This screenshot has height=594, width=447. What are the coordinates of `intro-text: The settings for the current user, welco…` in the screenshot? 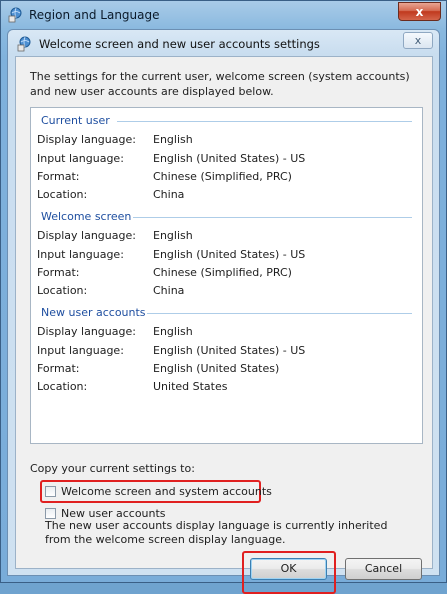 It's located at (220, 84).